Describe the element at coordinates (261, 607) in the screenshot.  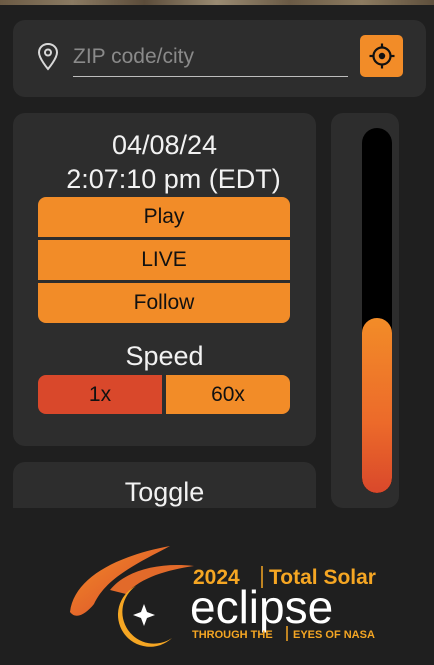
I see `logo-word: eclipse` at that location.